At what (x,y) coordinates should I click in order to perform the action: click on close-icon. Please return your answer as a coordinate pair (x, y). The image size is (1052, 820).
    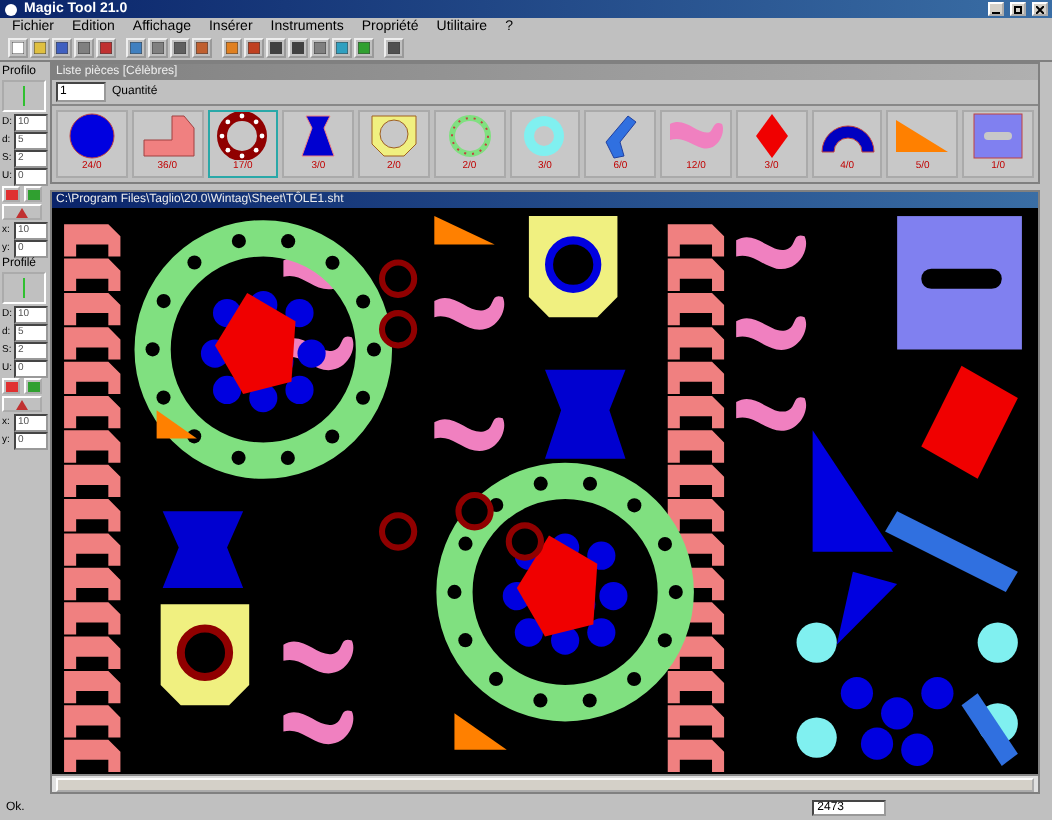
    Looking at the image, I should click on (1040, 9).